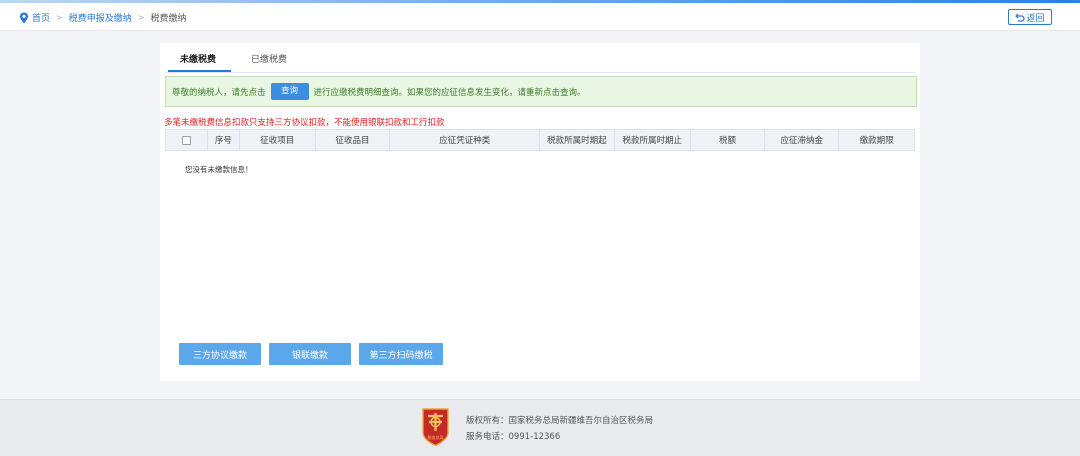  I want to click on emblem-text: 税务总局, so click(436, 437).